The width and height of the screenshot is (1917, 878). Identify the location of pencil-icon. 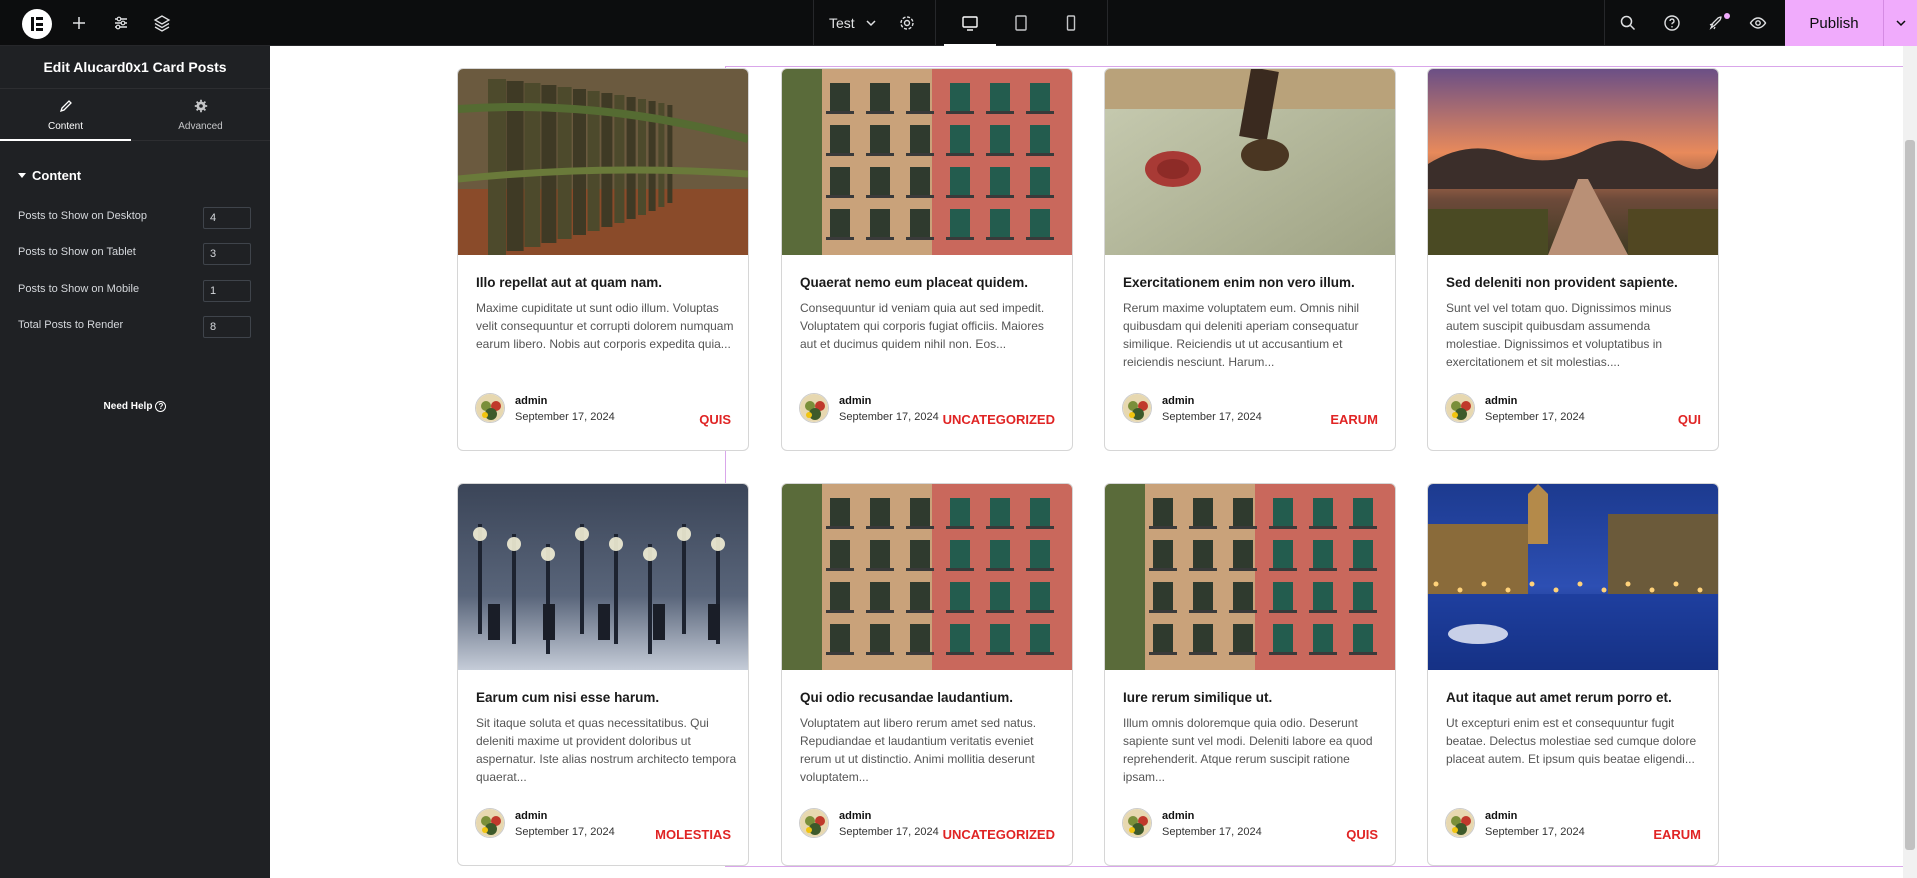
(65, 107).